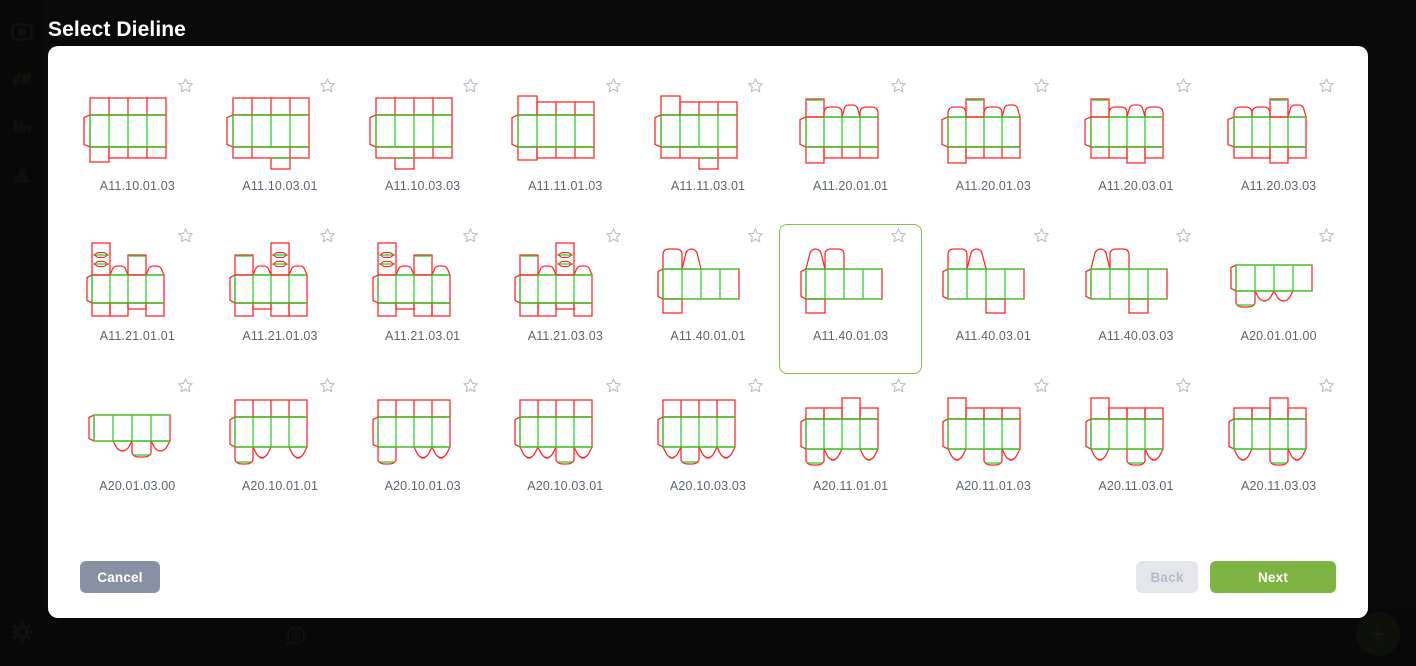 This screenshot has height=666, width=1416. I want to click on back-button: Back, so click(1167, 577).